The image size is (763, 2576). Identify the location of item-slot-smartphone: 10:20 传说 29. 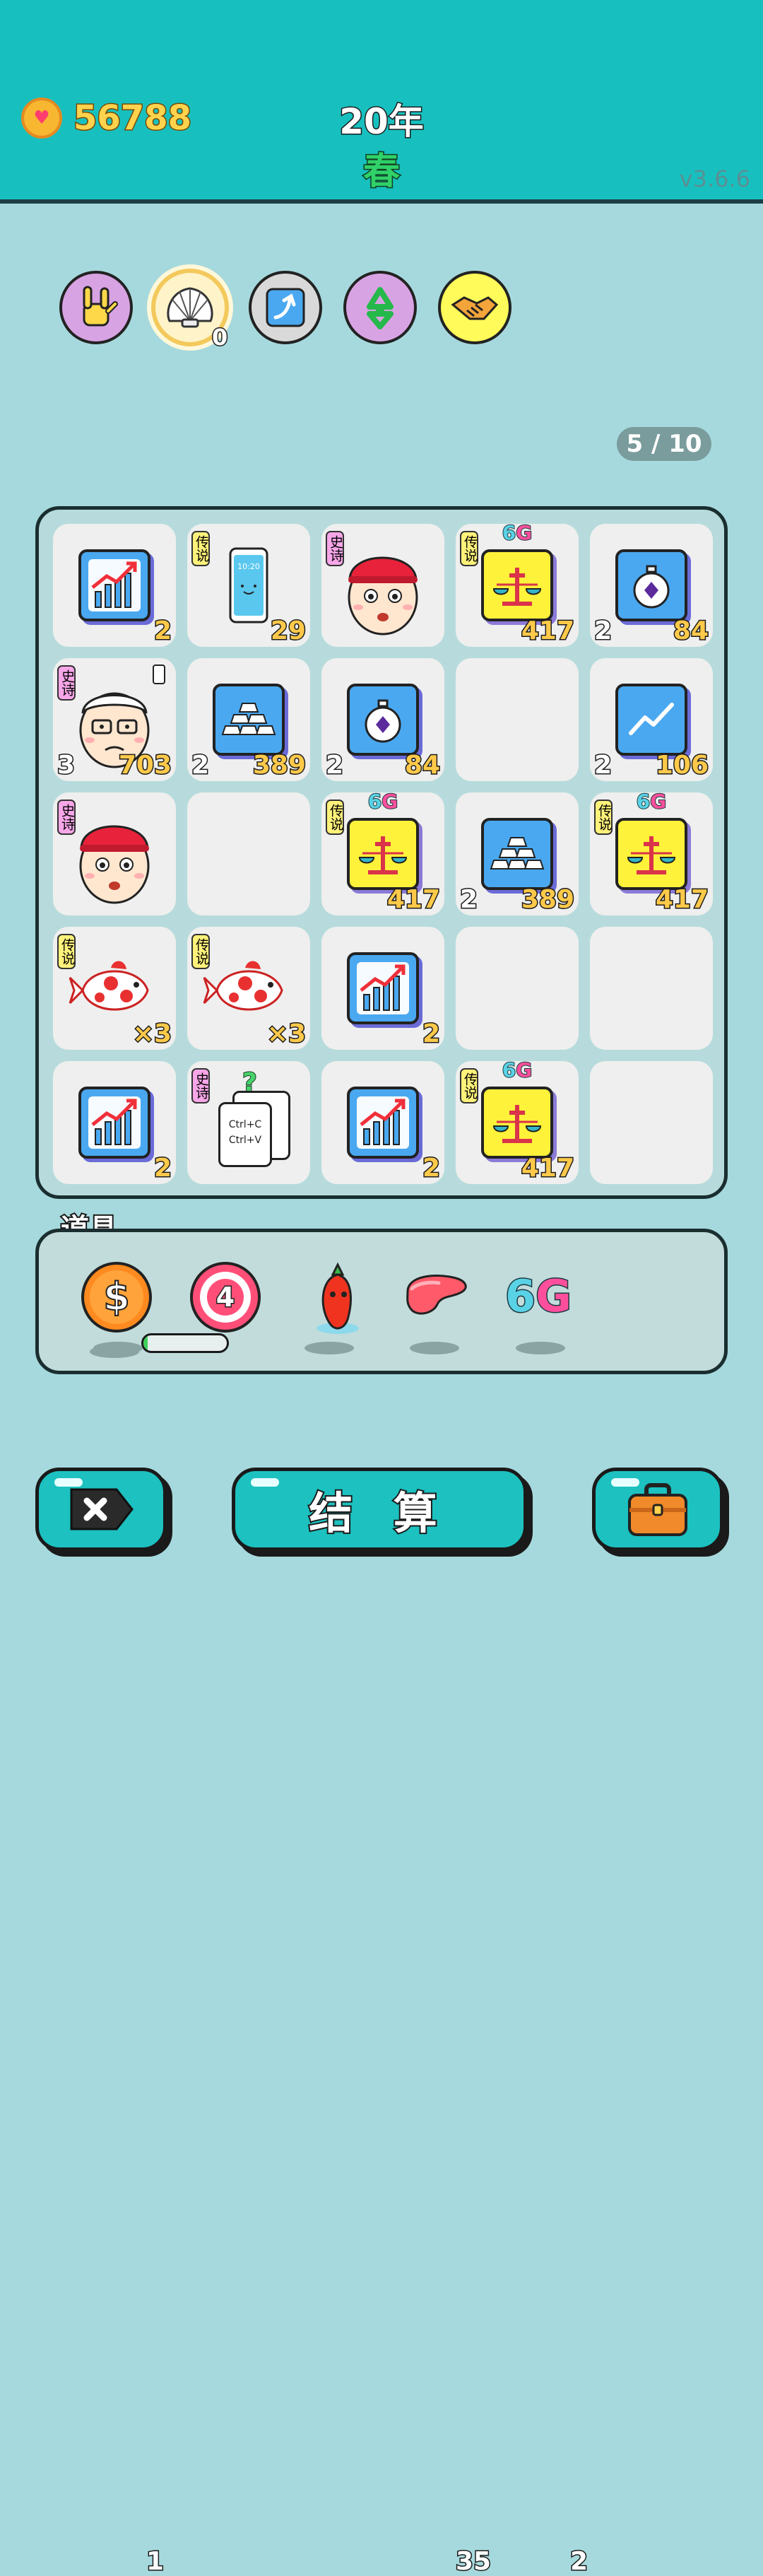
(248, 585).